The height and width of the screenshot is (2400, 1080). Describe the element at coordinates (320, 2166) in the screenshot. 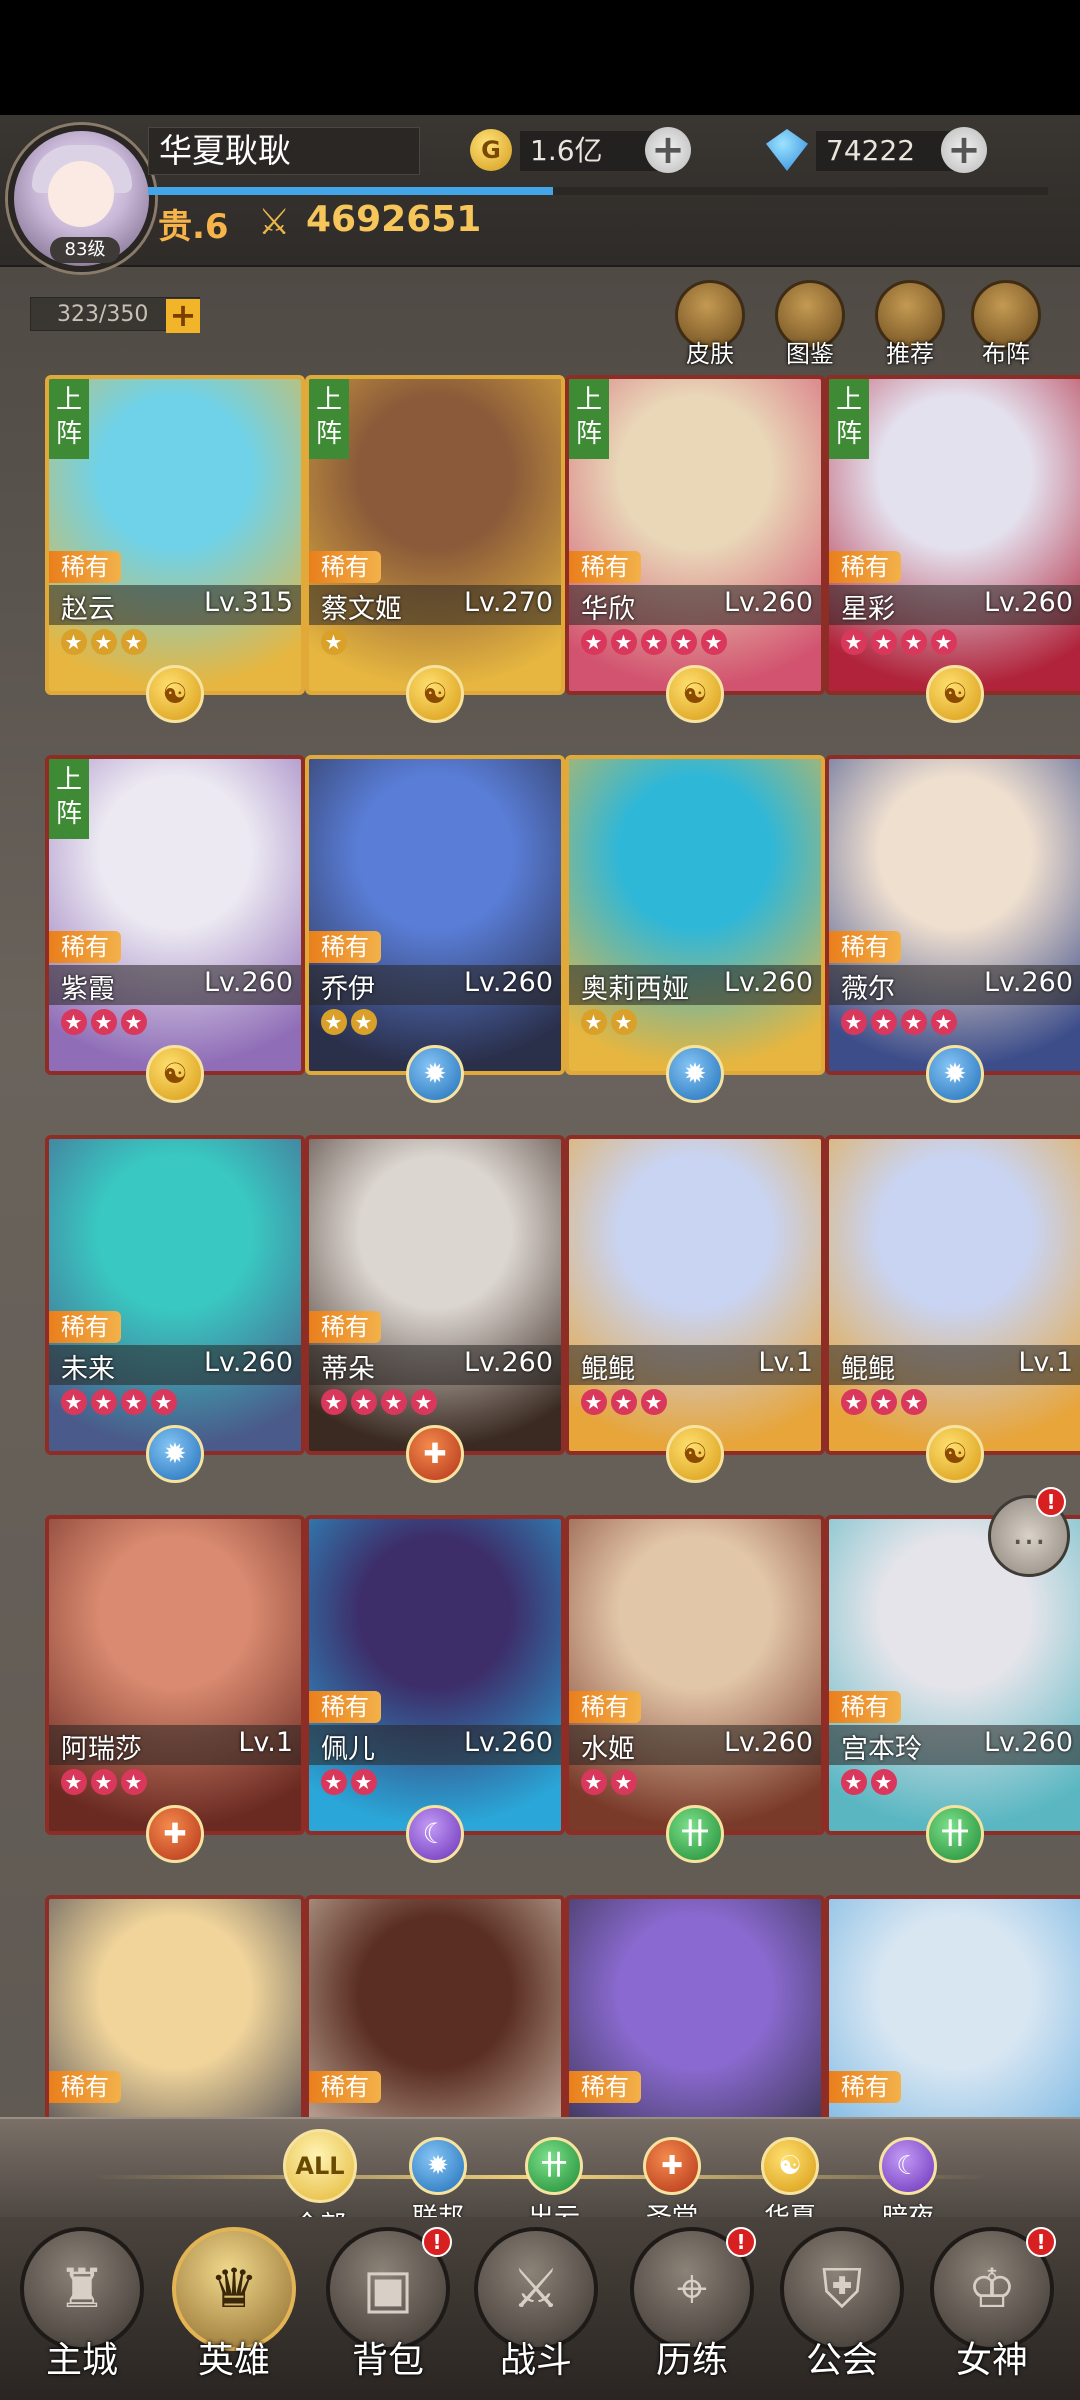

I see `filter-all-icon: ALL` at that location.